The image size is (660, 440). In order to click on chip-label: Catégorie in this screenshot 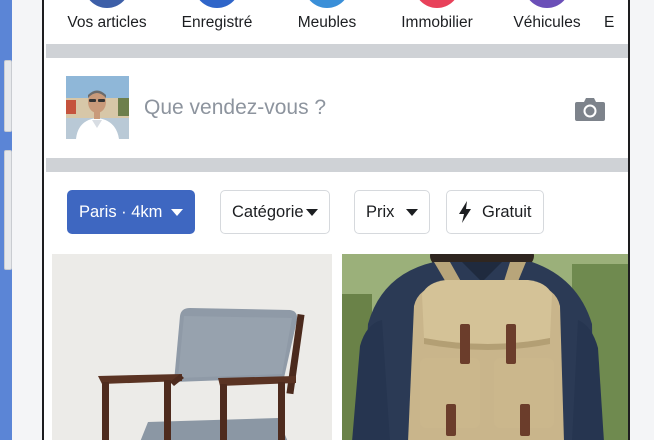, I will do `click(268, 211)`.